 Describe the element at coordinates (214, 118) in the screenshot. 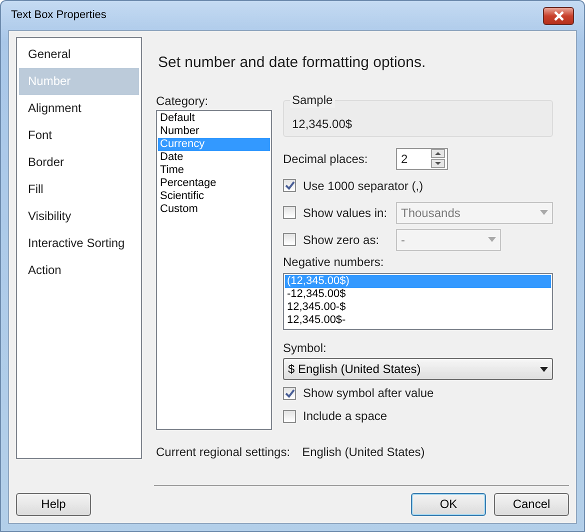

I see `list-item: Default` at that location.